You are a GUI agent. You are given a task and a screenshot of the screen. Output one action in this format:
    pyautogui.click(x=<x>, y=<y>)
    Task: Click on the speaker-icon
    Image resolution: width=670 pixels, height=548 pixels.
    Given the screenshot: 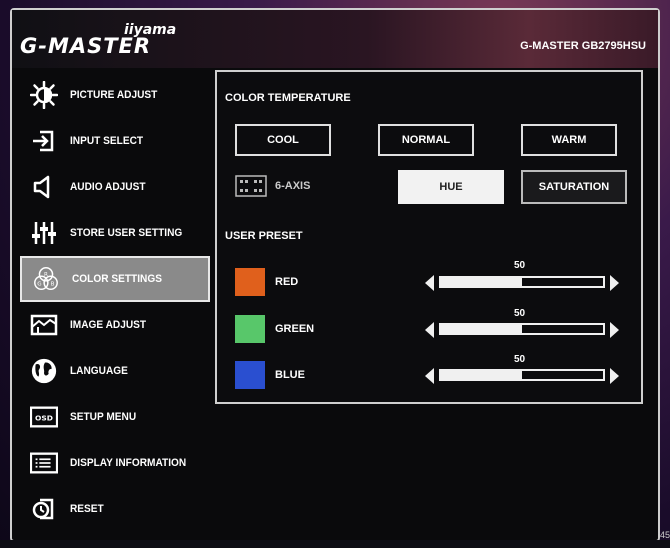 What is the action you would take?
    pyautogui.click(x=44, y=187)
    